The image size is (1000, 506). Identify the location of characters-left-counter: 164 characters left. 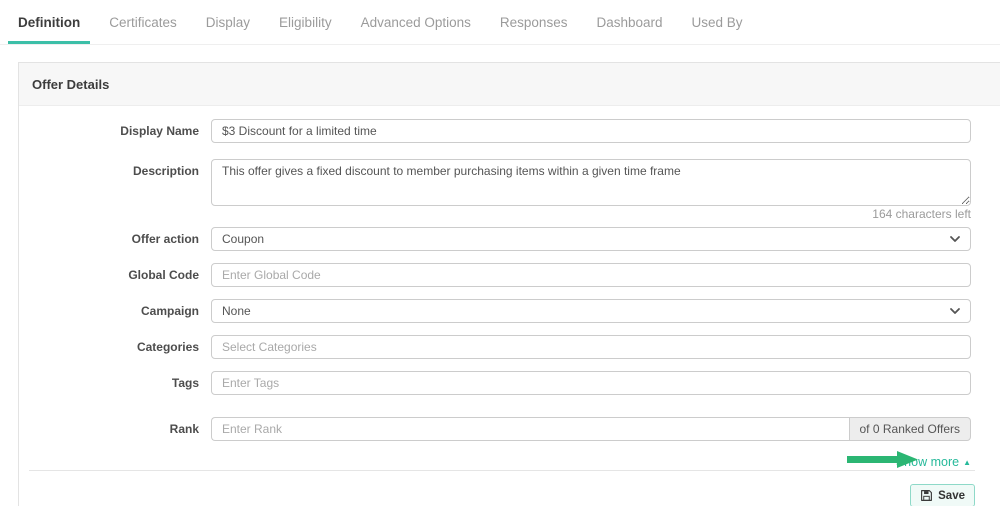
(921, 214).